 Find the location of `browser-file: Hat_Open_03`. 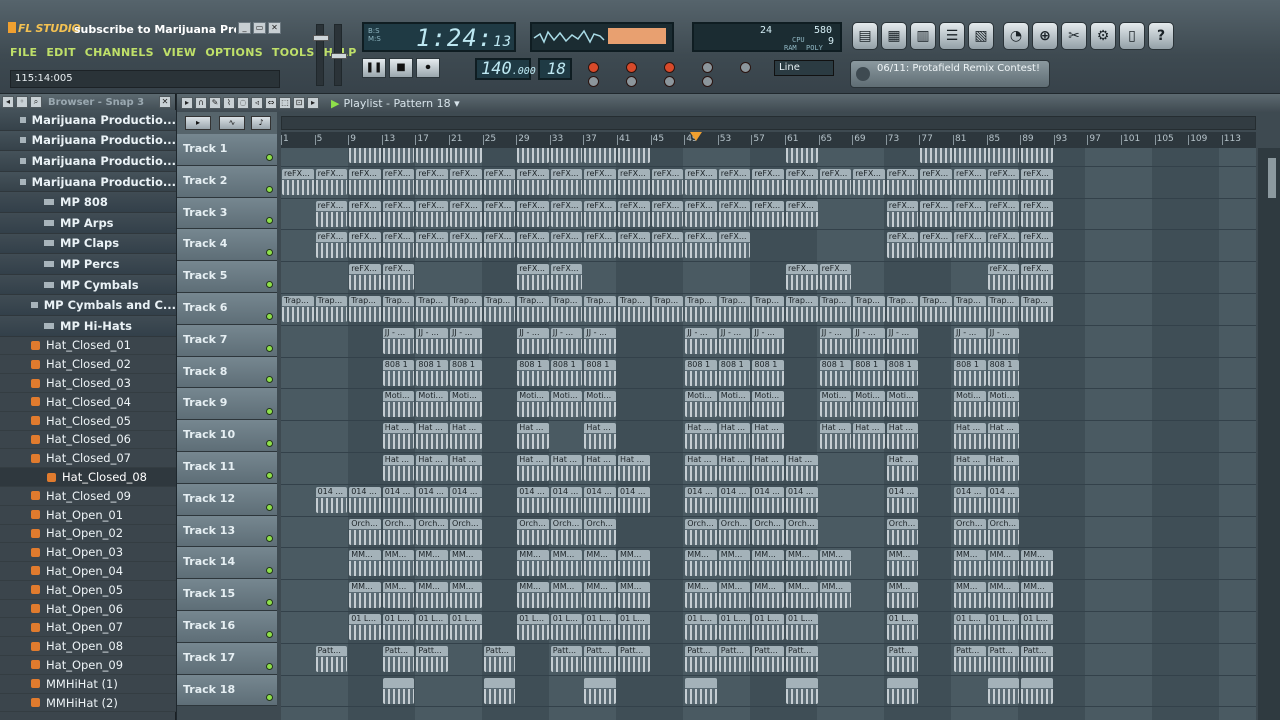

browser-file: Hat_Open_03 is located at coordinates (88, 553).